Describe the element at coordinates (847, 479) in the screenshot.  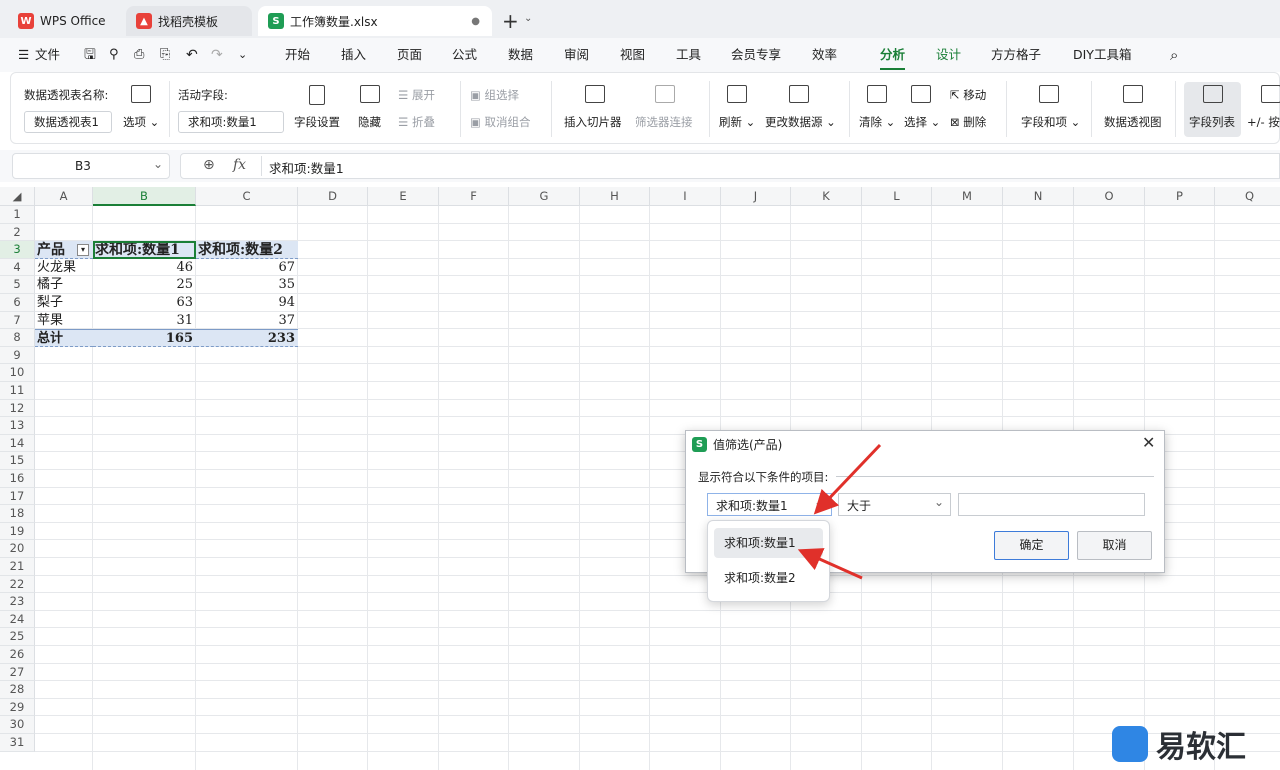
I see `arrow-to-field-select` at that location.